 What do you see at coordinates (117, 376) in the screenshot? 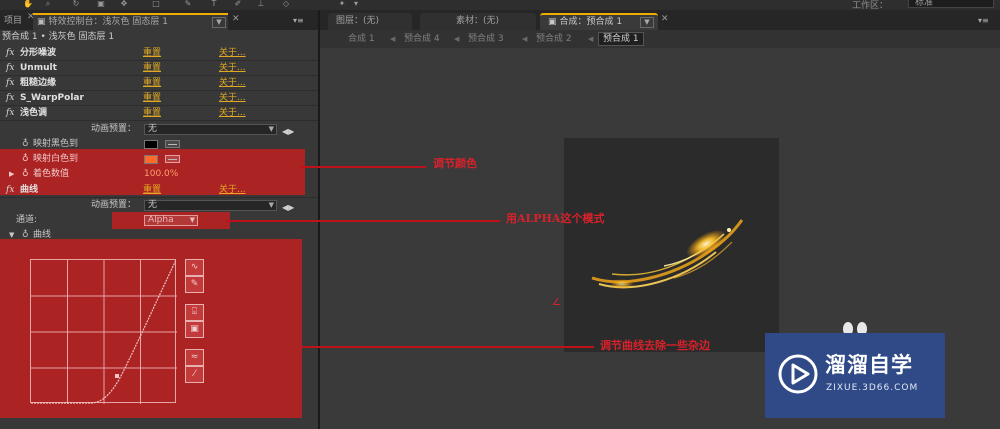
I see `curve-control-point` at bounding box center [117, 376].